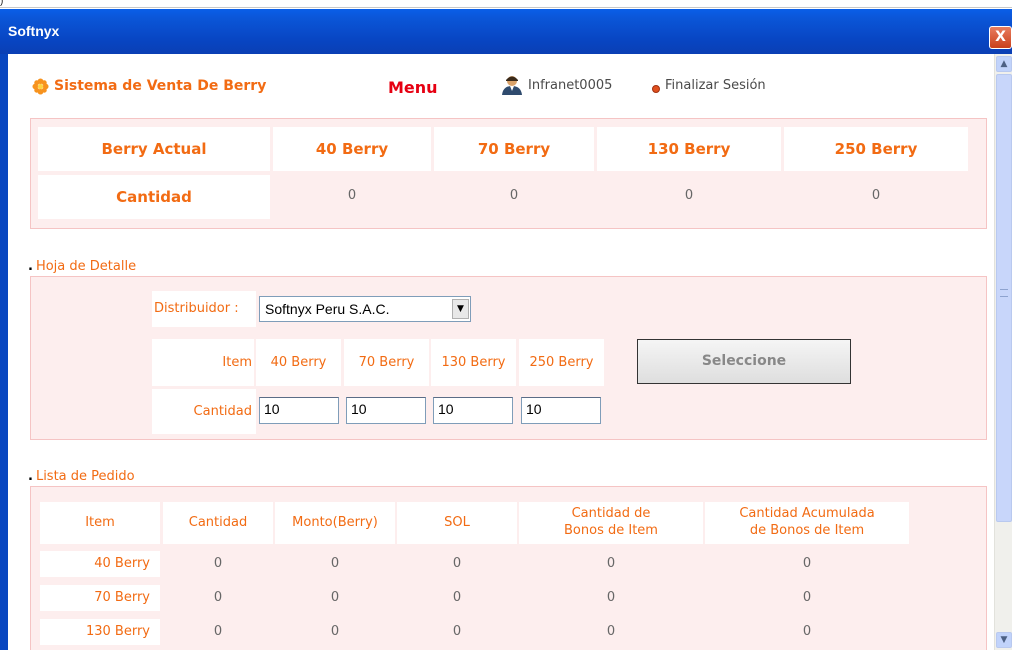 This screenshot has height=650, width=1012. I want to click on item-130-label: 130 Berry, so click(473, 362).